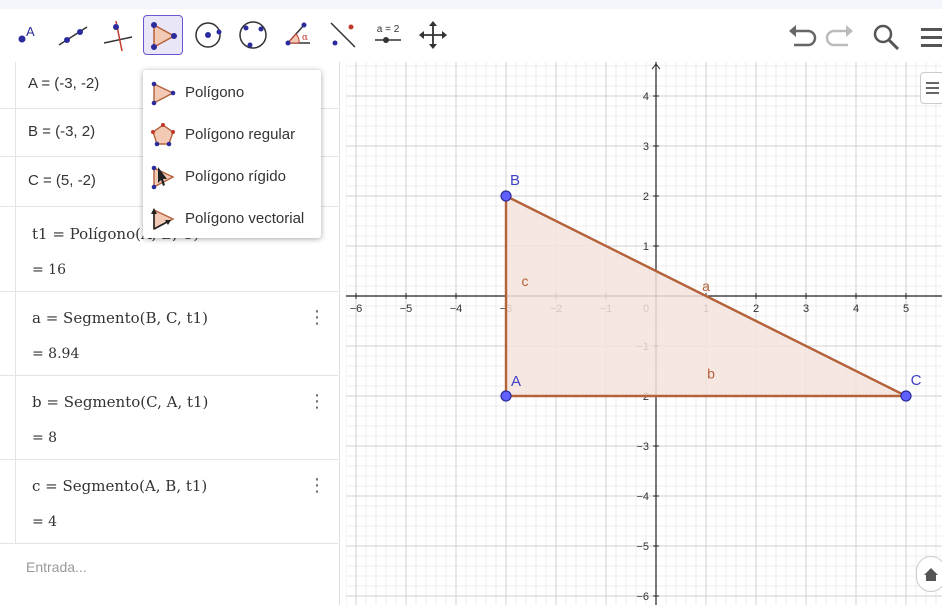  I want to click on menu-item-rigid-polygon: Polígono rígido, so click(232, 177).